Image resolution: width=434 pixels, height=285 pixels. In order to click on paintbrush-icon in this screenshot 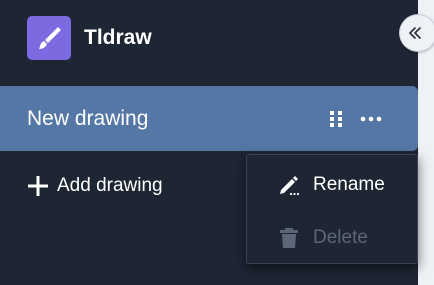, I will do `click(50, 38)`.